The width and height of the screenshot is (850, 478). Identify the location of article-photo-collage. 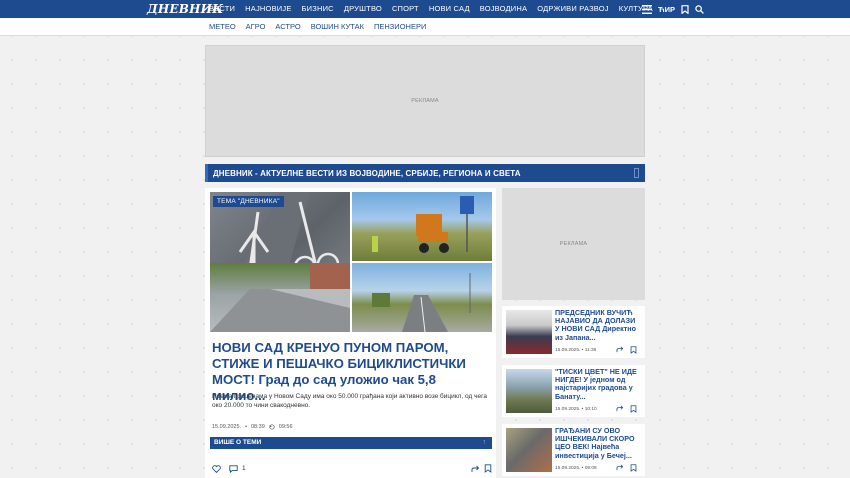
(351, 262).